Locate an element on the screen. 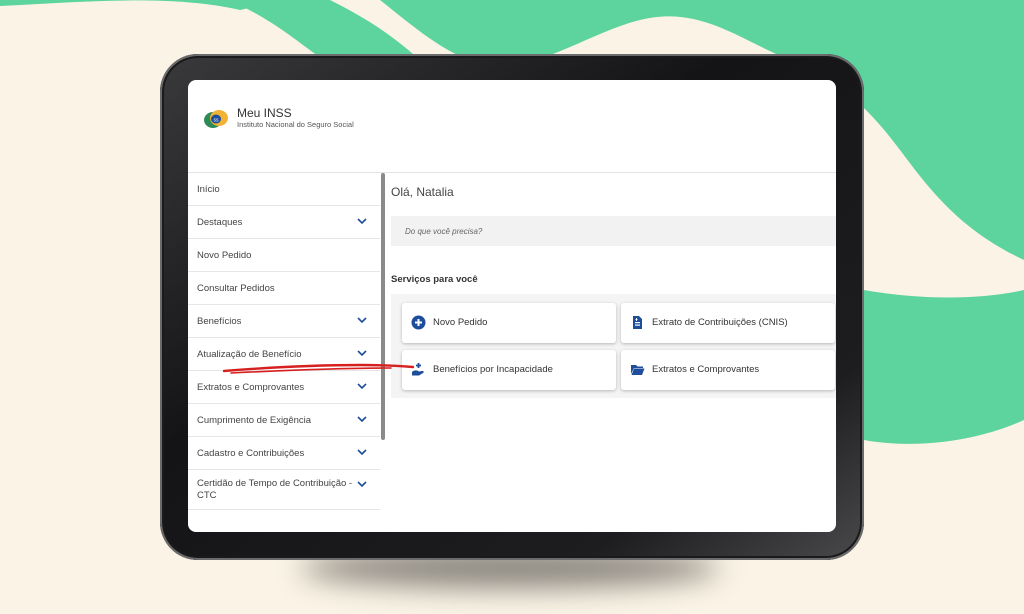 This screenshot has height=614, width=1024. sidebar-item-consultar-pedidos: Consultar Pedidos is located at coordinates (284, 288).